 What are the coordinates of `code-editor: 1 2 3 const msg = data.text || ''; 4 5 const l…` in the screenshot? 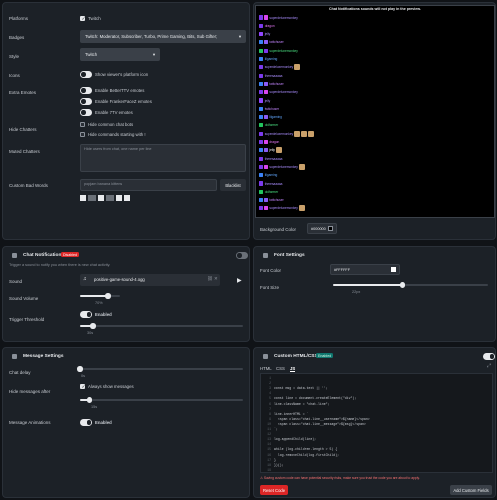 It's located at (376, 423).